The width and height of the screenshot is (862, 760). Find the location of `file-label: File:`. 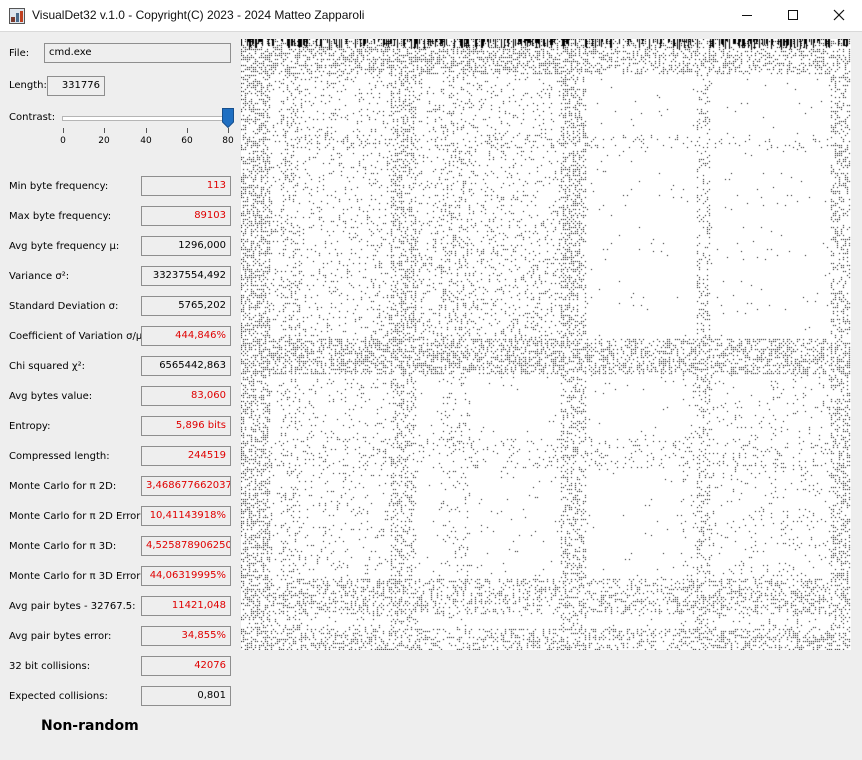

file-label: File: is located at coordinates (19, 53).